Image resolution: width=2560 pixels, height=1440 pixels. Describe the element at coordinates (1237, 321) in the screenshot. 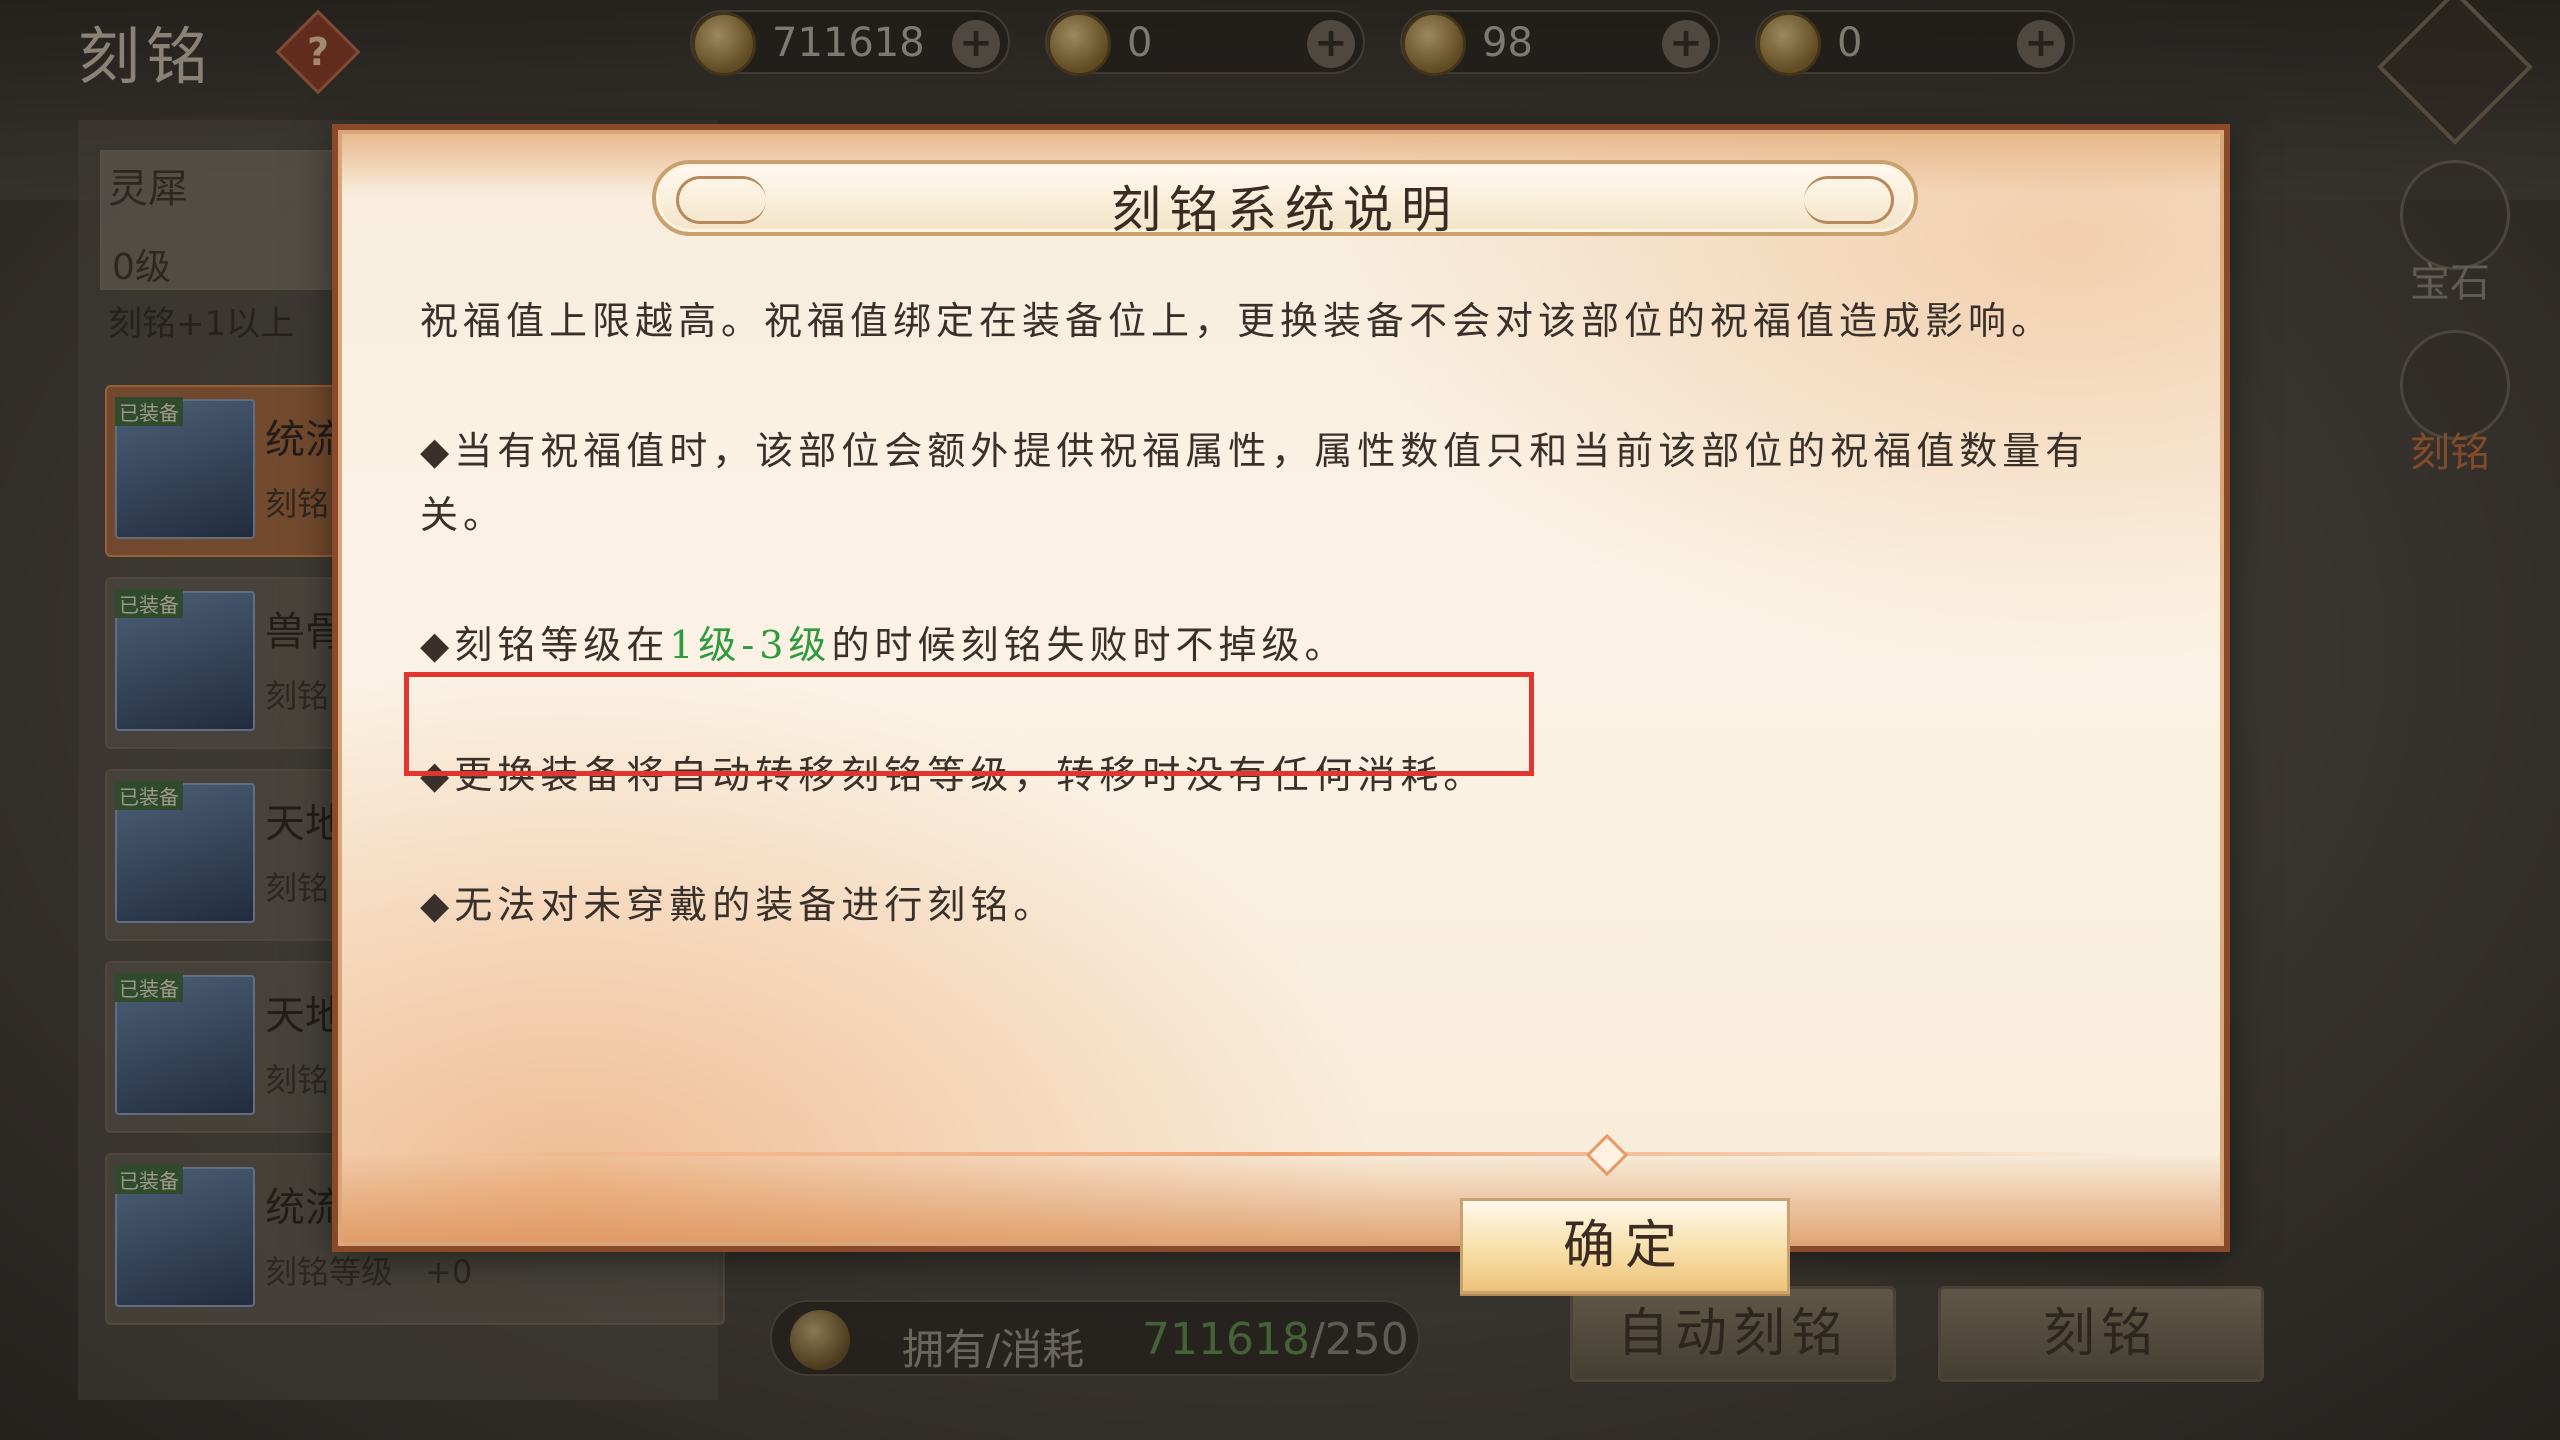

I see `rule-text: 祝福值上限越高。祝福值绑定在装备位上，更换装备不会对该部位的祝福值造成影响。` at that location.